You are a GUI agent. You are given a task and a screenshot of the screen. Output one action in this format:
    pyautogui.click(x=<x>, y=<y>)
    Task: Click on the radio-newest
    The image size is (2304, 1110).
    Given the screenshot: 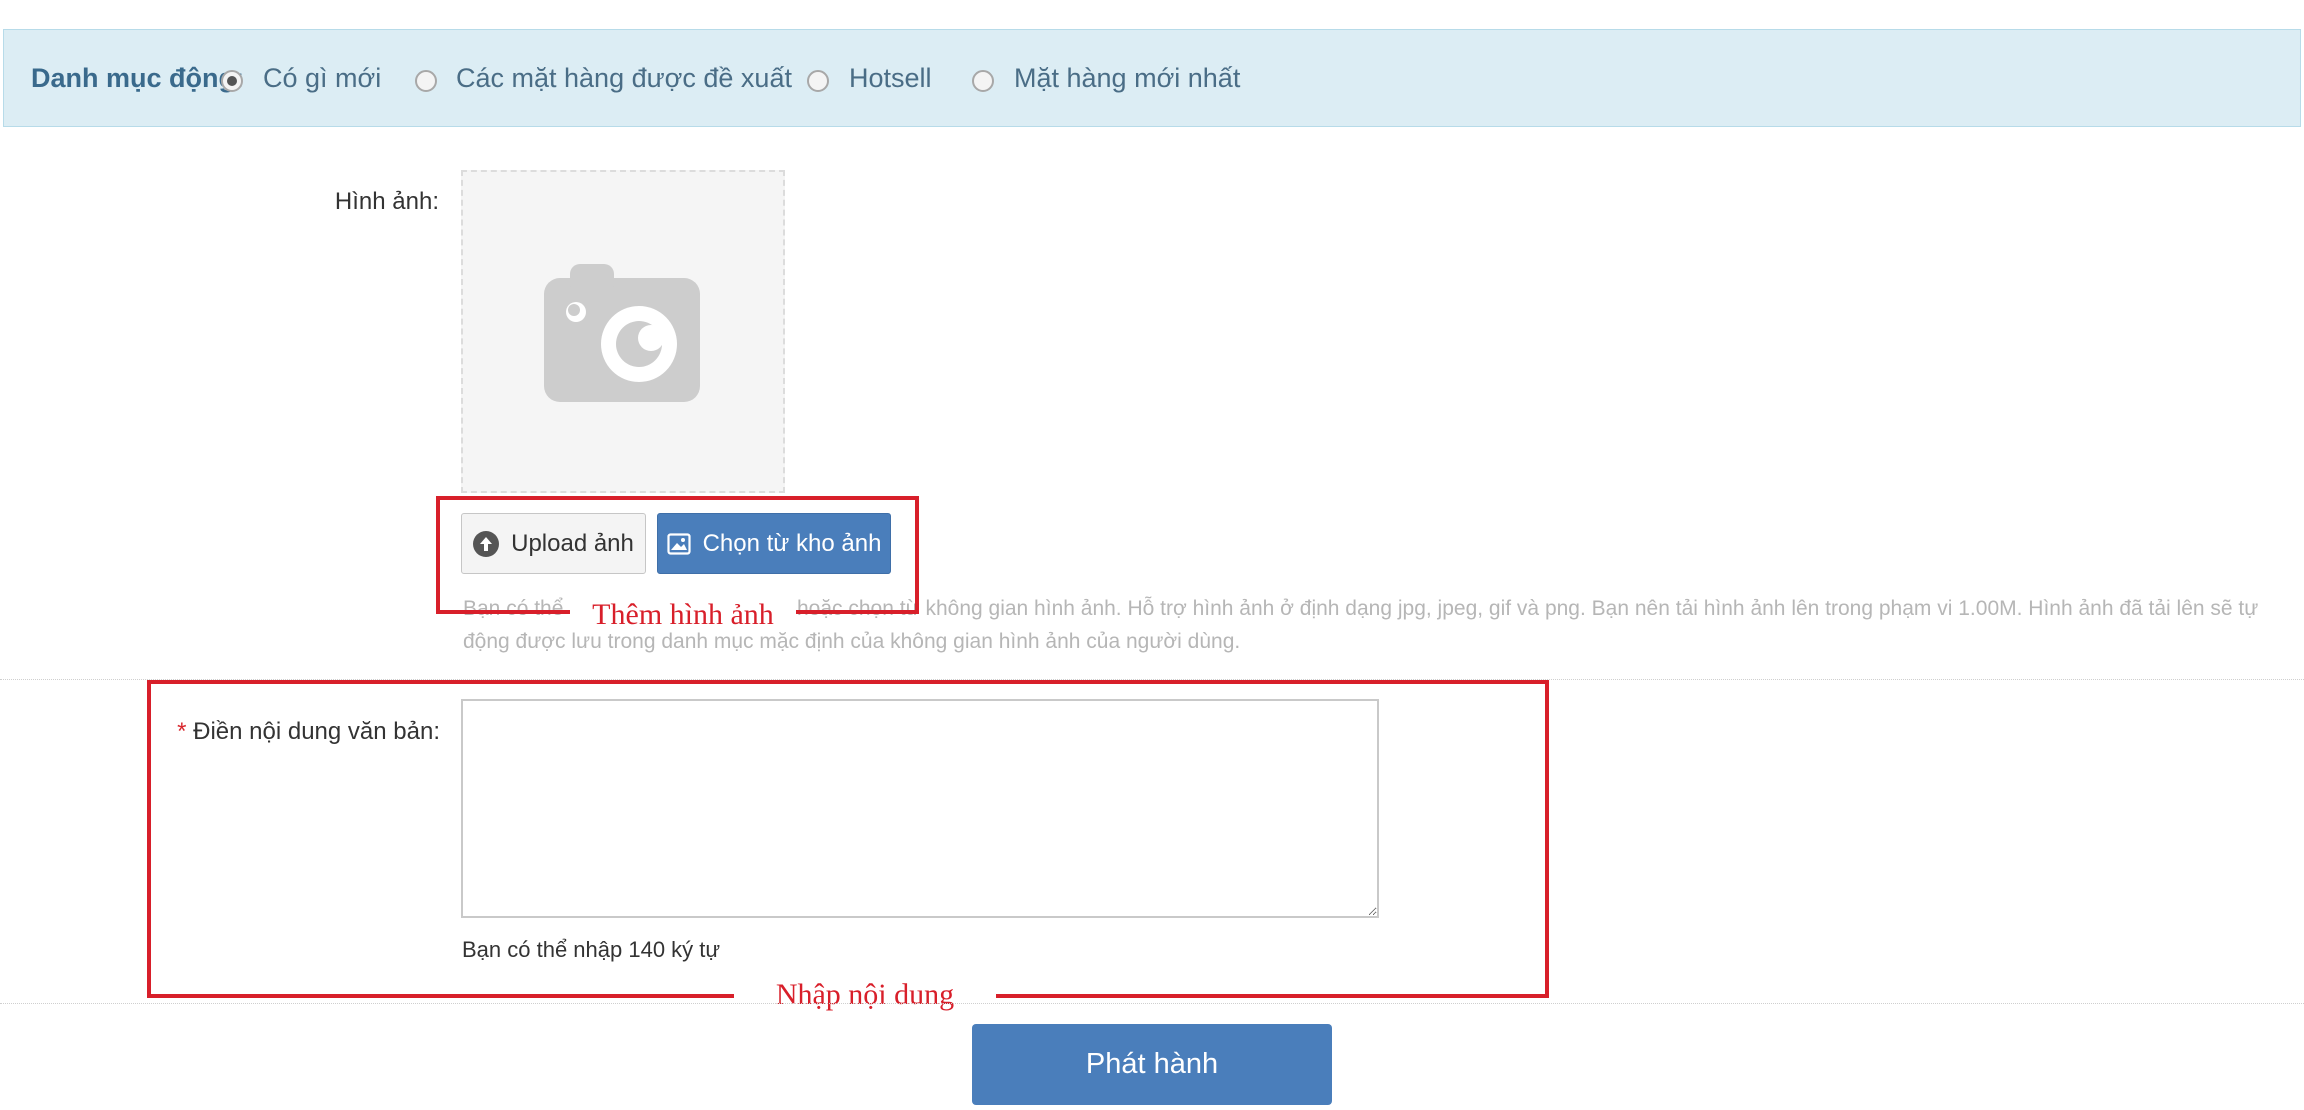 What is the action you would take?
    pyautogui.click(x=983, y=81)
    